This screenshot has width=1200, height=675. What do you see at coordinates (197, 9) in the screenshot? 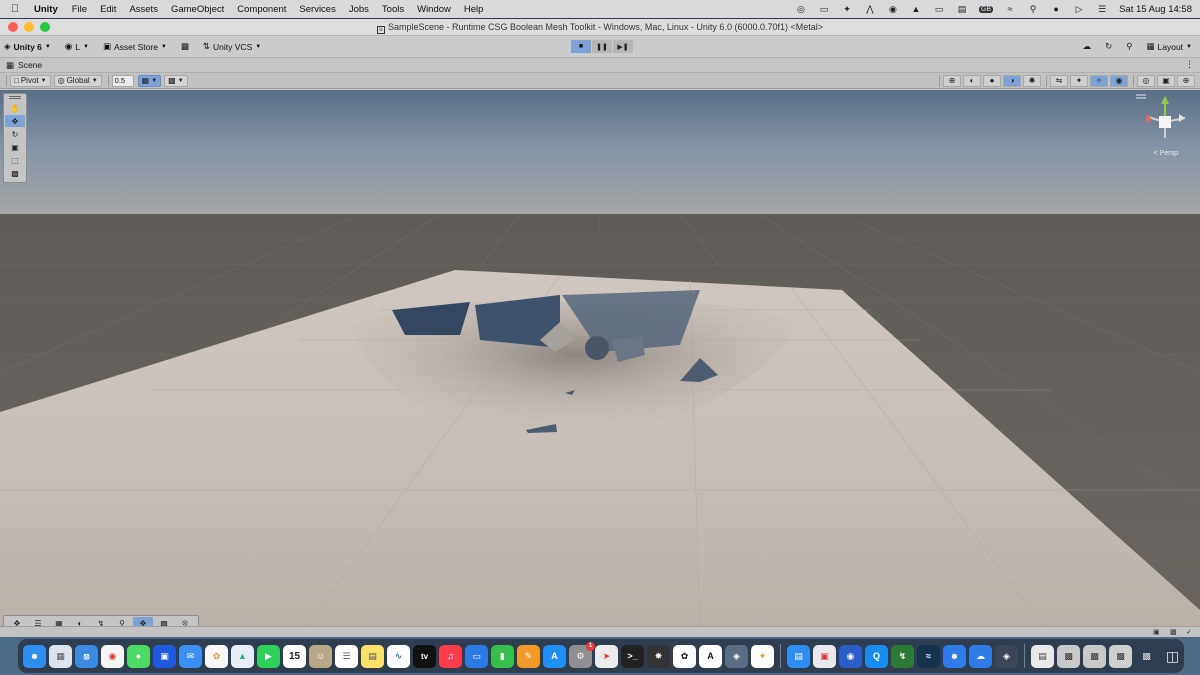
I see `menu-gameobject: GameObject` at bounding box center [197, 9].